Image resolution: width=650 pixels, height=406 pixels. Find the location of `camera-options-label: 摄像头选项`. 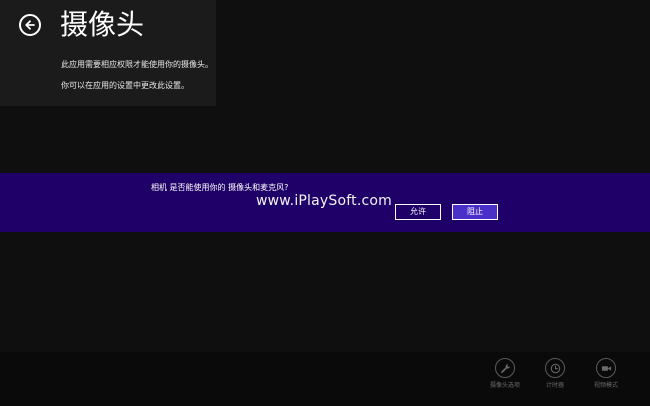

camera-options-label: 摄像头选项 is located at coordinates (504, 385).